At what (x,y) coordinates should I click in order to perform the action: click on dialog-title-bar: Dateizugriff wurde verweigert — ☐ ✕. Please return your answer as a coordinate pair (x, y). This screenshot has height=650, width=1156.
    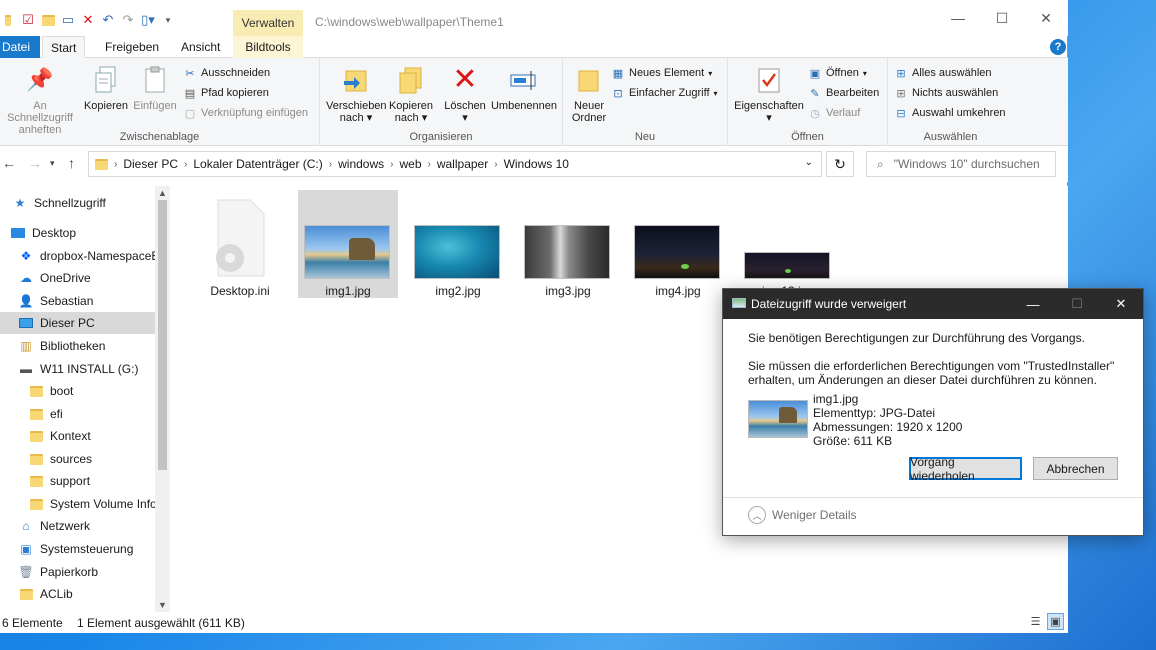
    Looking at the image, I should click on (933, 304).